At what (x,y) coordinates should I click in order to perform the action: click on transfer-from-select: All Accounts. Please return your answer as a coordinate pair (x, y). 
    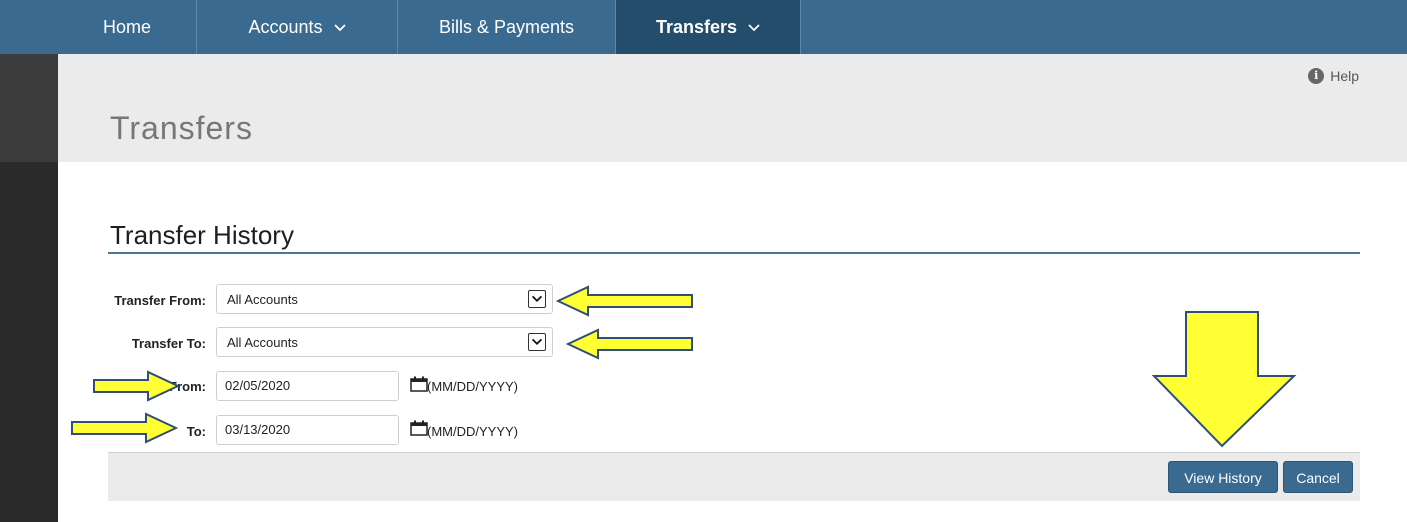
    Looking at the image, I should click on (384, 299).